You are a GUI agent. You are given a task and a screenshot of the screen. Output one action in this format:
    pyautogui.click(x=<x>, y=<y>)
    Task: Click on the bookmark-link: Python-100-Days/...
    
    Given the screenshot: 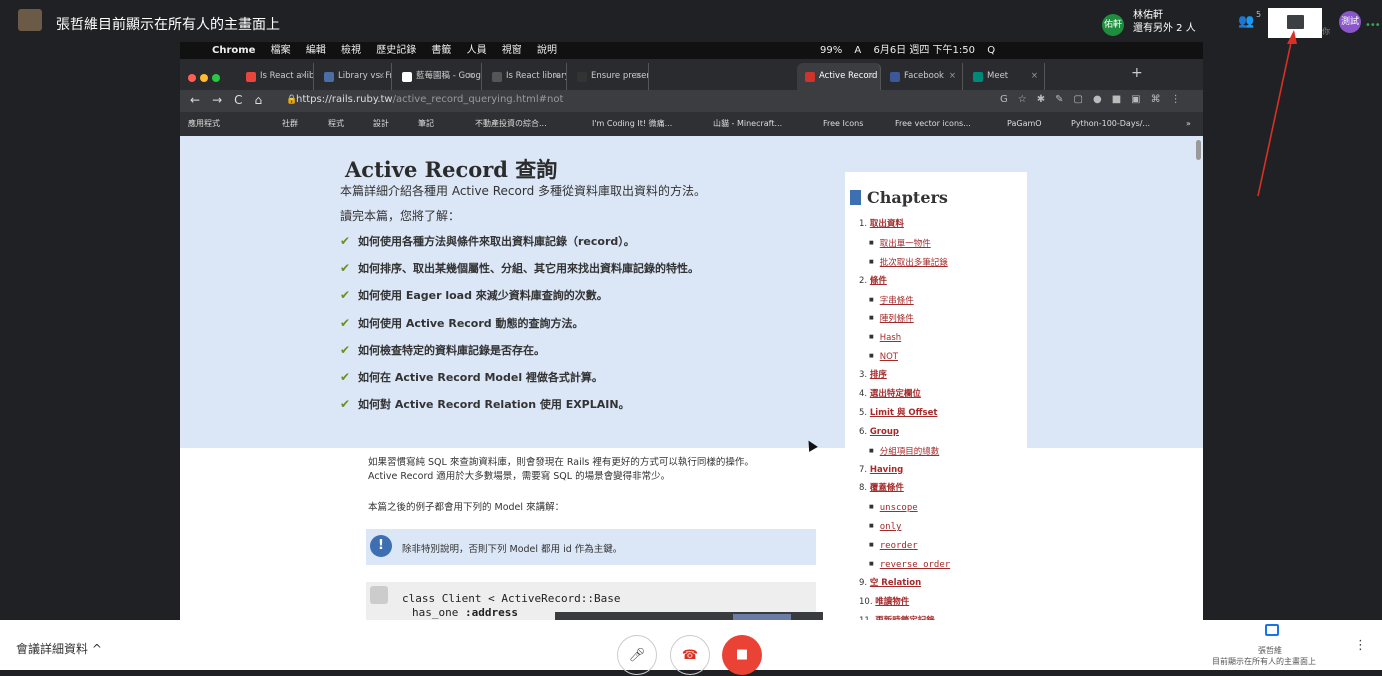 What is the action you would take?
    pyautogui.click(x=1110, y=124)
    